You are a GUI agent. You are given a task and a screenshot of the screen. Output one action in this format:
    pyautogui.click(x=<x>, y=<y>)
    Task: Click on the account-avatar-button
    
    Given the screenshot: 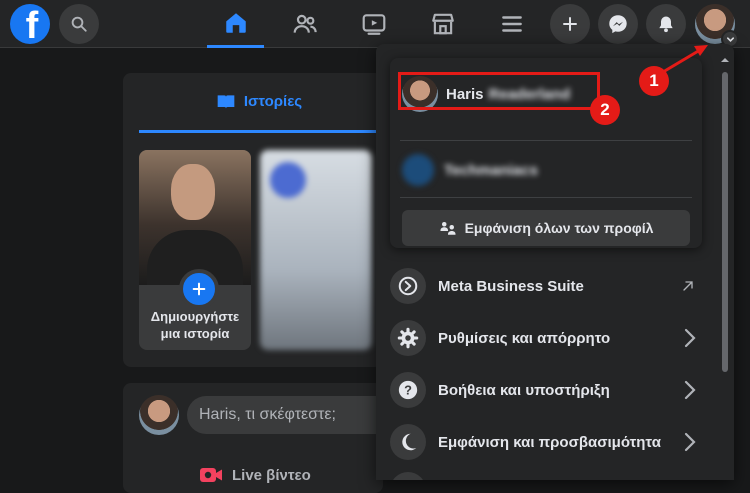 What is the action you would take?
    pyautogui.click(x=717, y=26)
    